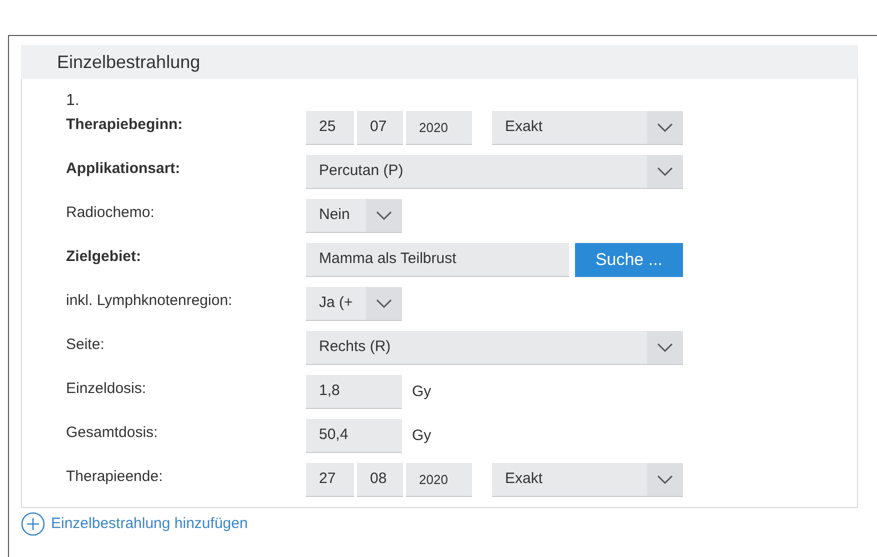  What do you see at coordinates (134, 524) in the screenshot?
I see `add-link: Einzelbestrahlung hinzufügen` at bounding box center [134, 524].